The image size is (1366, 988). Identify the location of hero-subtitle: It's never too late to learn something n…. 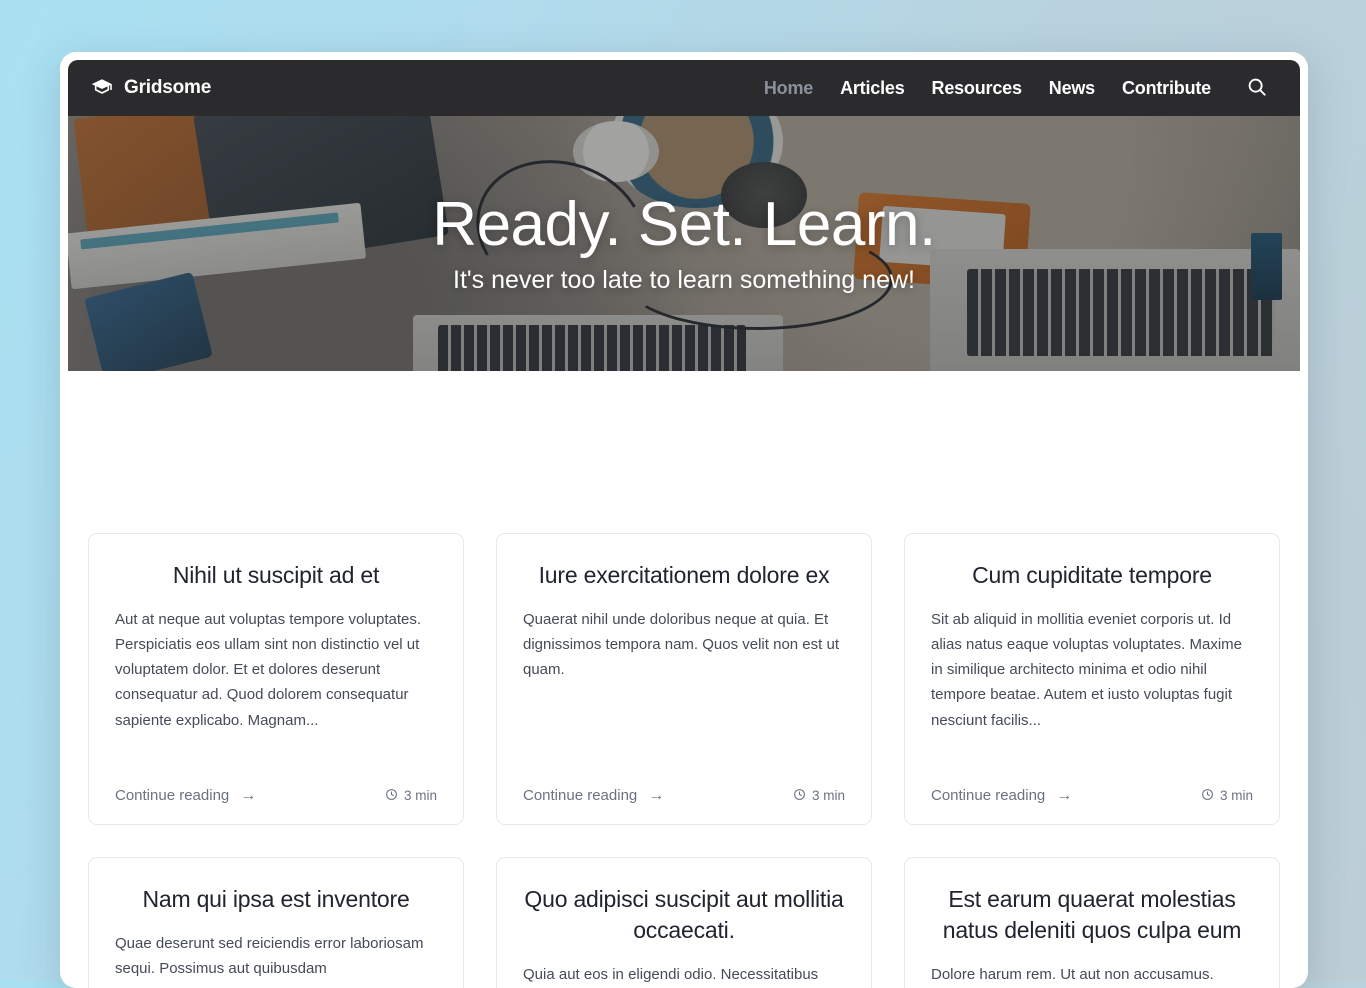
(684, 279).